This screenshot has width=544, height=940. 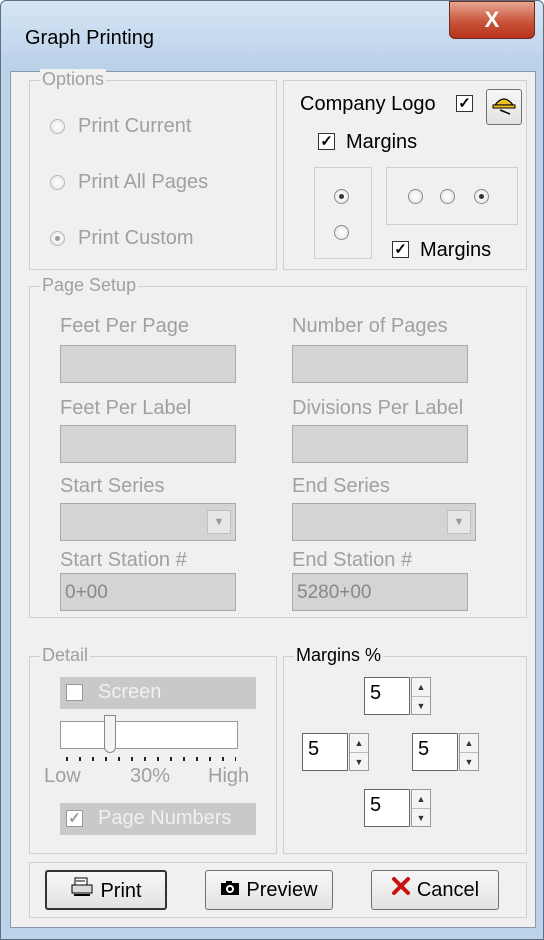 I want to click on camera-icon, so click(x=230, y=890).